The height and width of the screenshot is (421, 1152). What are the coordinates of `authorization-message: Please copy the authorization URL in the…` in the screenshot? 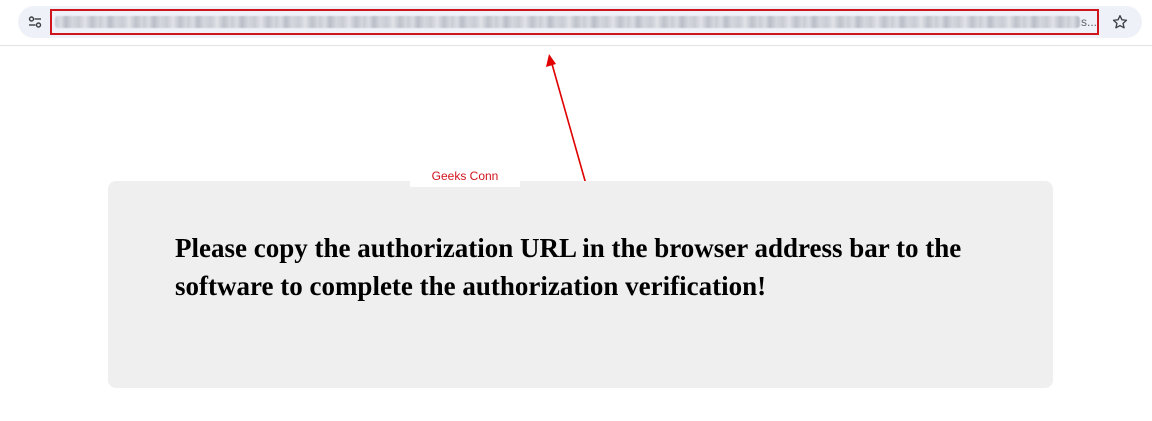 It's located at (568, 267).